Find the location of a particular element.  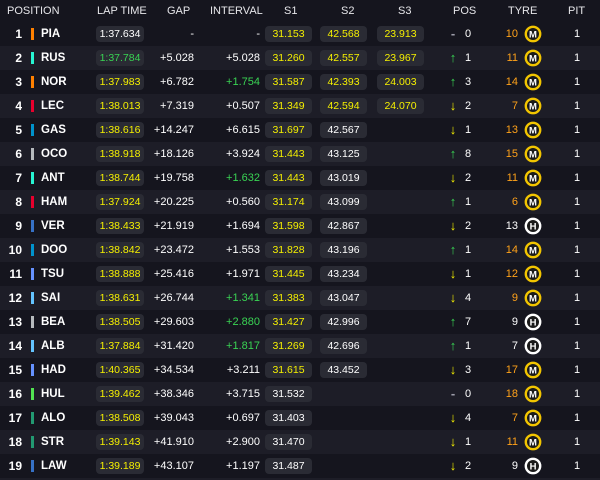

position-number: 16 is located at coordinates (15, 394).